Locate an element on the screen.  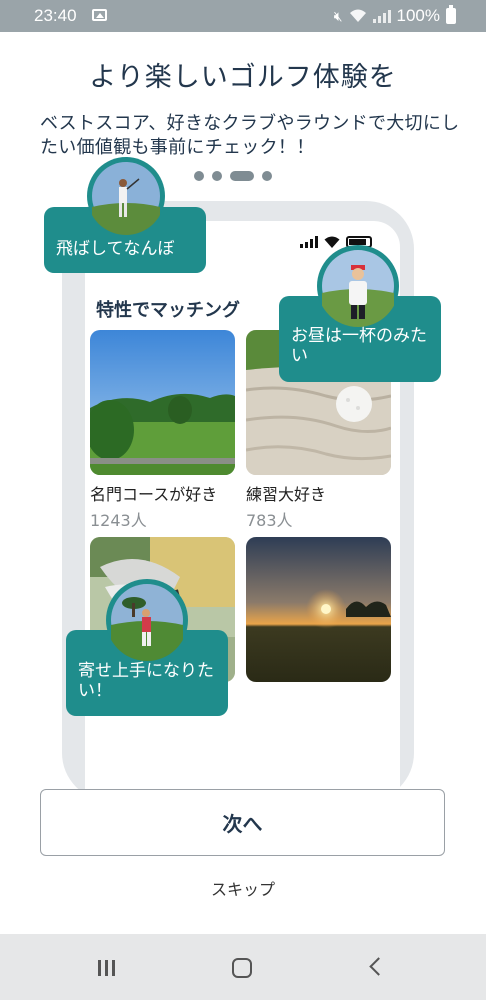
next-button: 次へ is located at coordinates (242, 822).